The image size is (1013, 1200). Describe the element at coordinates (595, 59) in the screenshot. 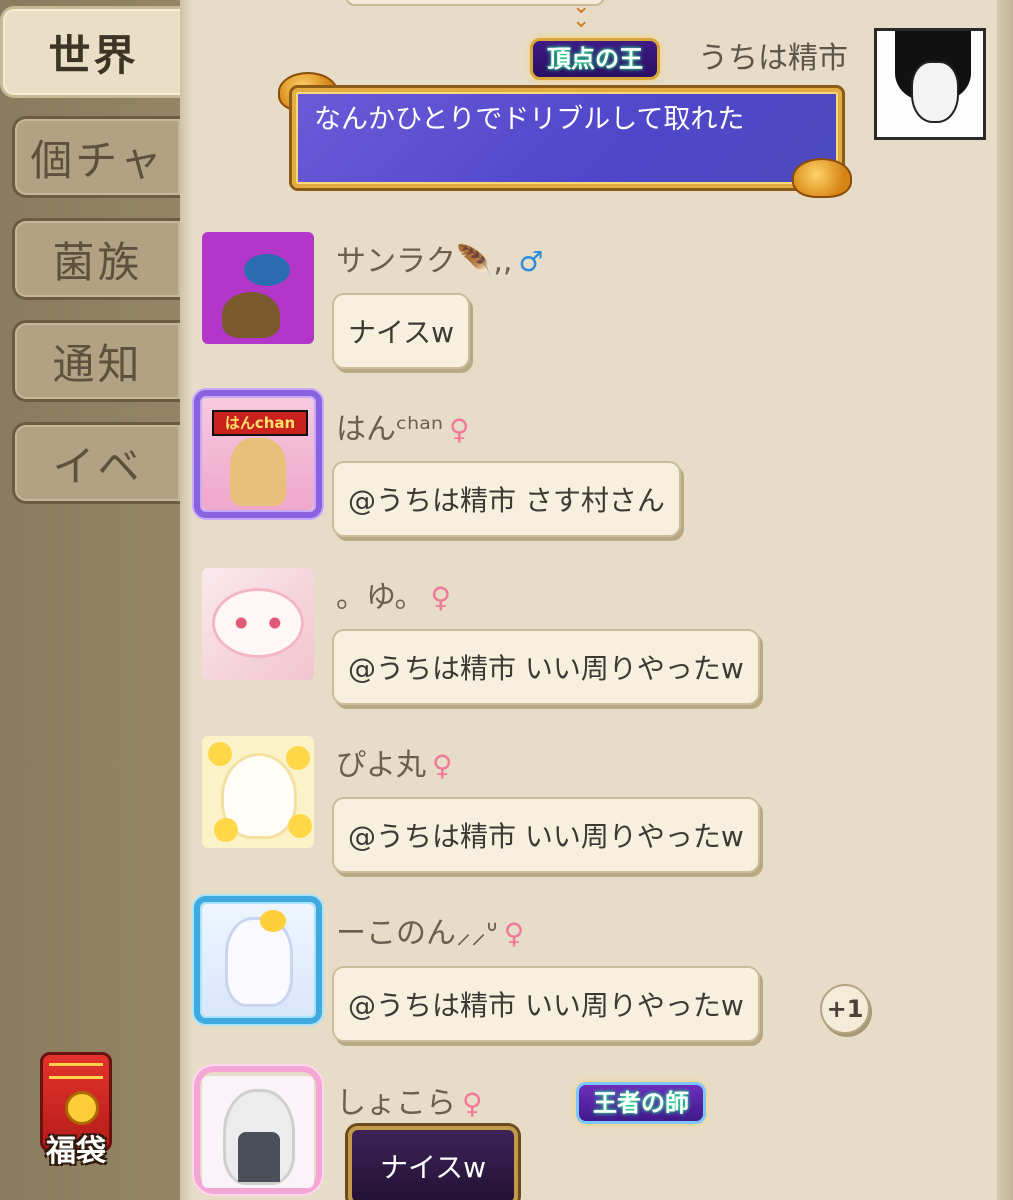

I see `title-badge: 頂点の王` at that location.